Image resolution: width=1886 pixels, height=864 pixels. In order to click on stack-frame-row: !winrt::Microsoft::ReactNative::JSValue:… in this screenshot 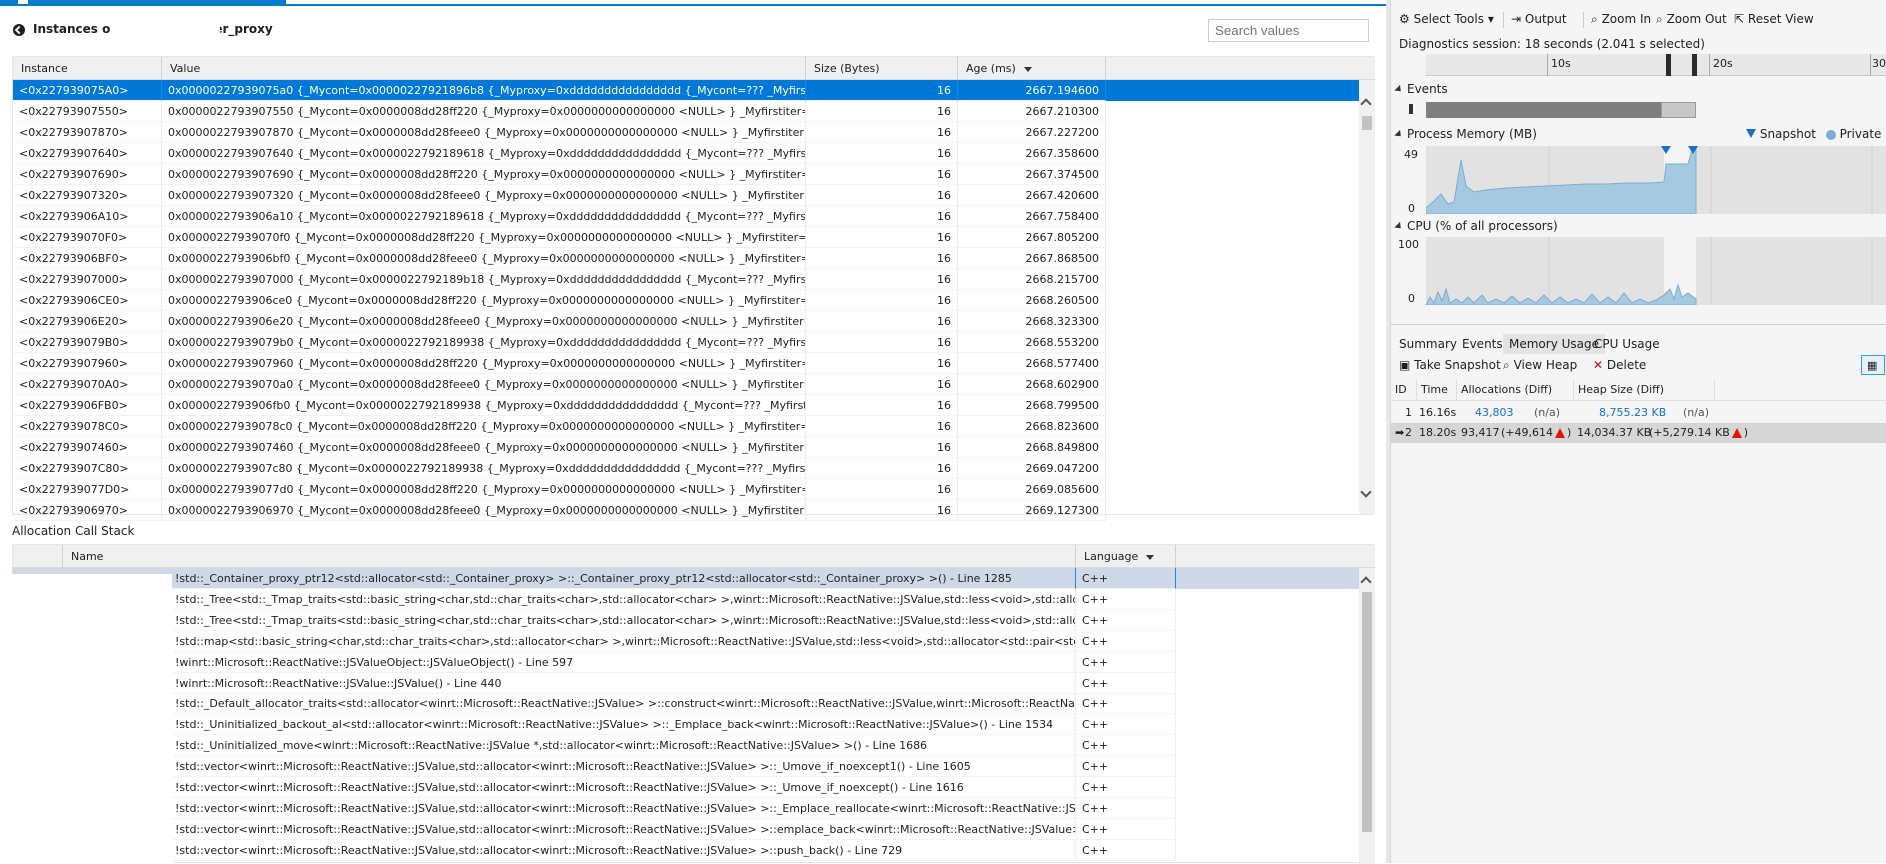, I will do `click(686, 683)`.